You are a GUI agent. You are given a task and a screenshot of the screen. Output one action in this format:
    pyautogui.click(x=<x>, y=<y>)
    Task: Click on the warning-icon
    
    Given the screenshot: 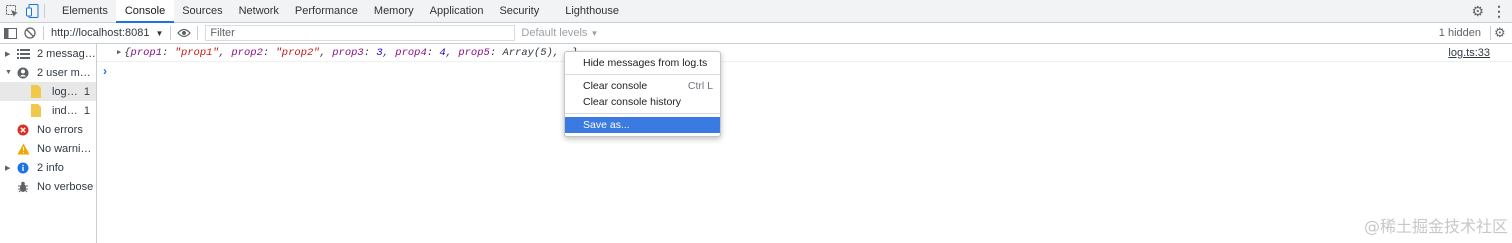 What is the action you would take?
    pyautogui.click(x=23, y=149)
    